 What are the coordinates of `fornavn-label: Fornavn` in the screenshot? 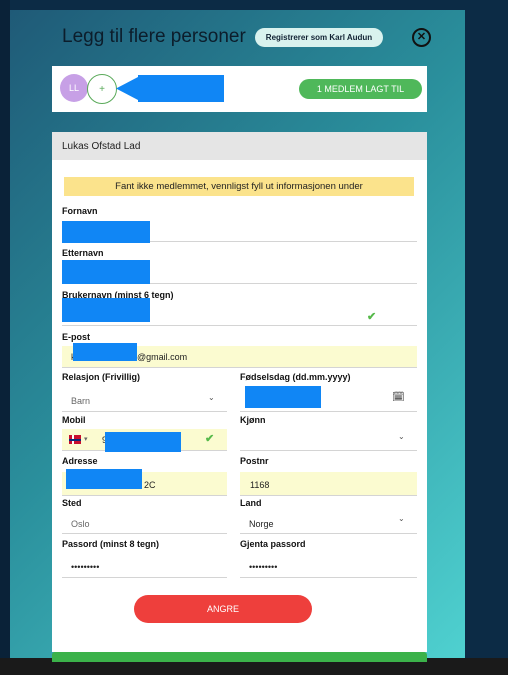 It's located at (80, 211).